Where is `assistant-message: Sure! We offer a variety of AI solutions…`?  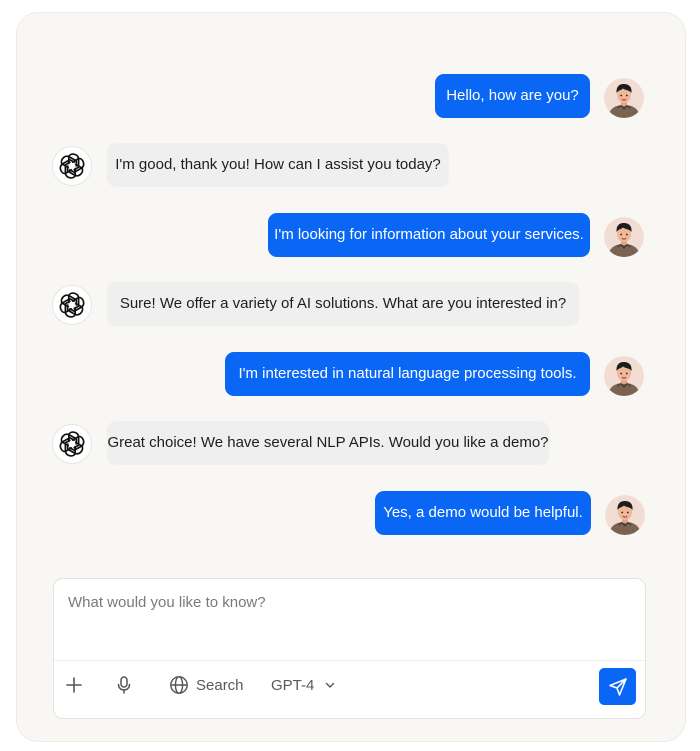
assistant-message: Sure! We offer a variety of AI solutions… is located at coordinates (343, 304).